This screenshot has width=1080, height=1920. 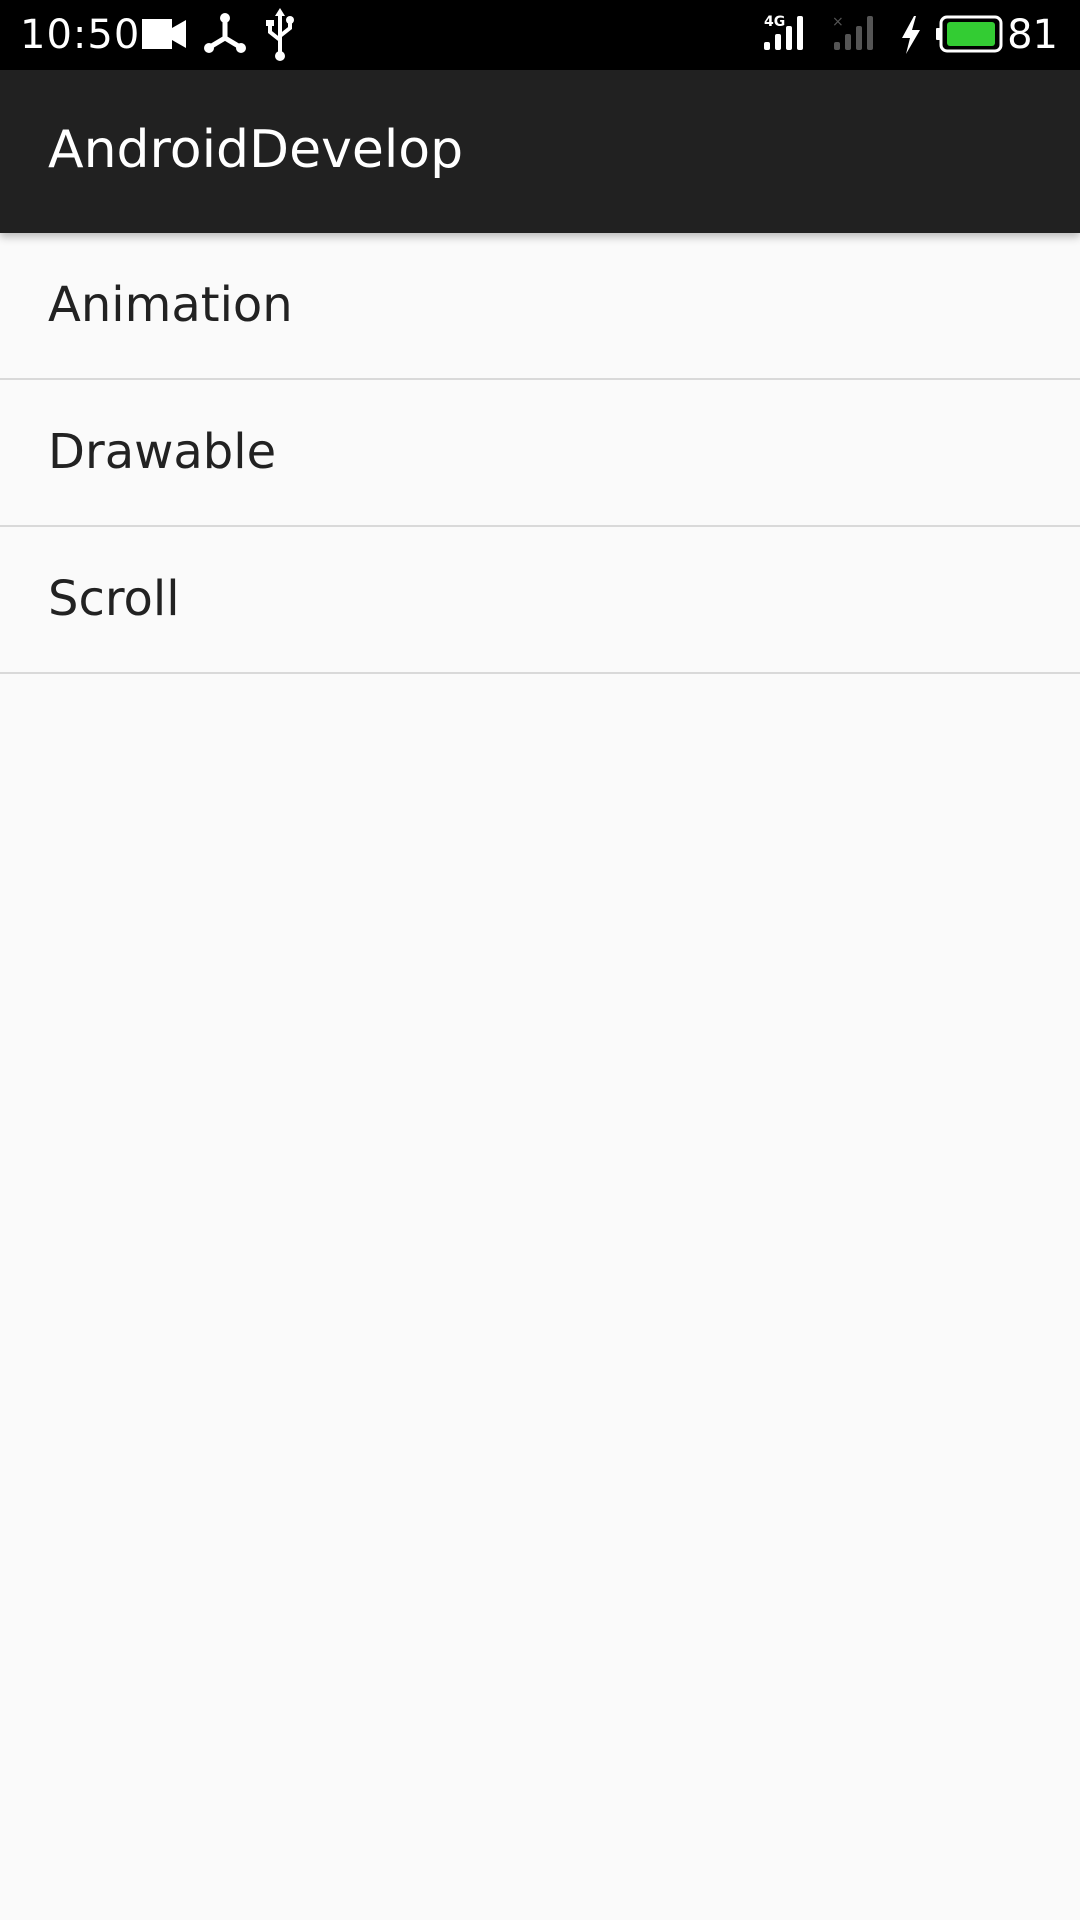 What do you see at coordinates (774, 22) in the screenshot?
I see `svg-text: 4G` at bounding box center [774, 22].